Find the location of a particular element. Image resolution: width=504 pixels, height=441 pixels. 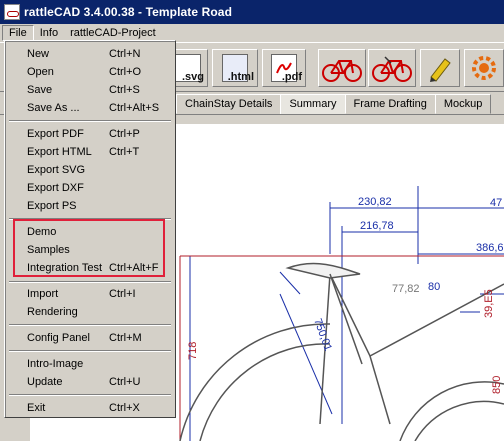

dim-label-6: 750,01 is located at coordinates (322, 335).